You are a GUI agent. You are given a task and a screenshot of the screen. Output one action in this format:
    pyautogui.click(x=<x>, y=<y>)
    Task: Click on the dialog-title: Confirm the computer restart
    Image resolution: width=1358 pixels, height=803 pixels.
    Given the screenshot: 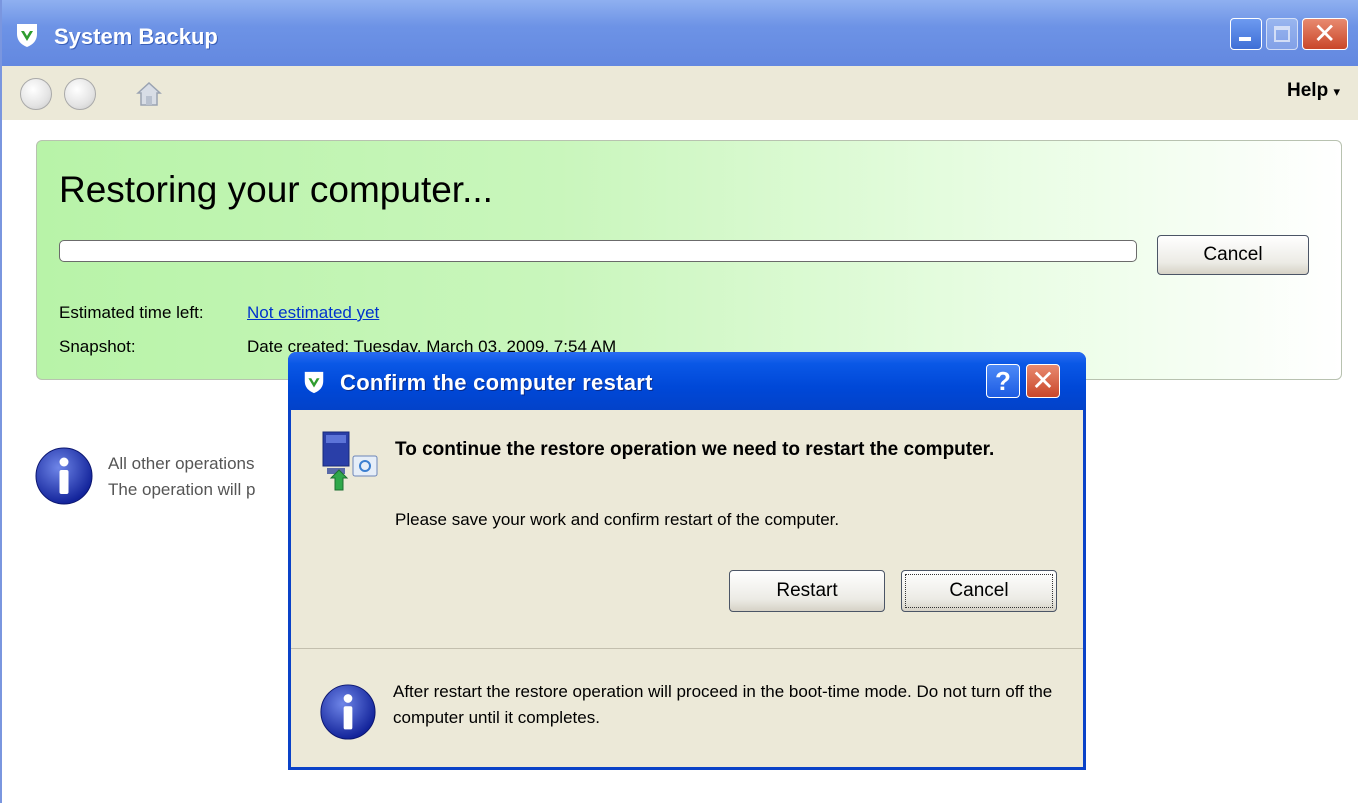 What is the action you would take?
    pyautogui.click(x=496, y=382)
    